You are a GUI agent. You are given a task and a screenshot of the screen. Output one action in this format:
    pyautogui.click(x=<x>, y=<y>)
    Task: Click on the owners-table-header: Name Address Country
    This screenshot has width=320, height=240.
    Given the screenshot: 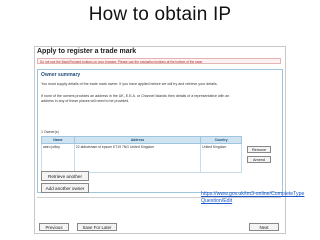 What is the action you would take?
    pyautogui.click(x=159, y=140)
    